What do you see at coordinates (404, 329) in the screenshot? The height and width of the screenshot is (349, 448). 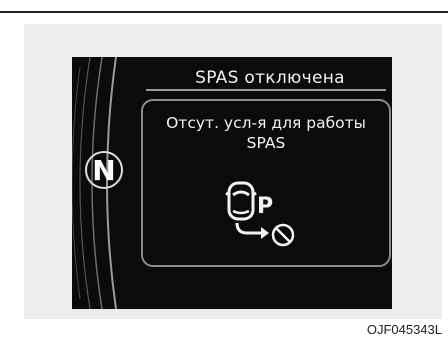 I see `figure-caption: OJF045343L` at bounding box center [404, 329].